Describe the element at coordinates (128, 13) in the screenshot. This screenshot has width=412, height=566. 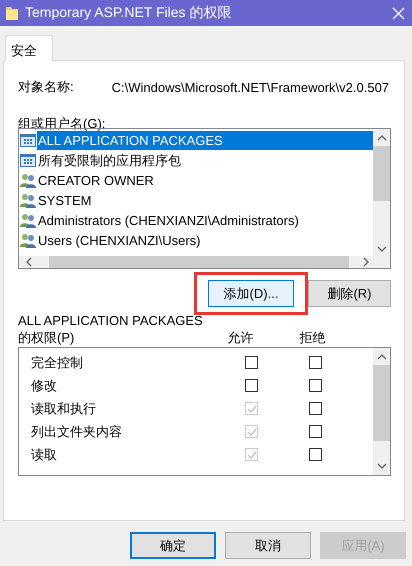
I see `window-title: Temporary ASP.NET Files 的权限` at that location.